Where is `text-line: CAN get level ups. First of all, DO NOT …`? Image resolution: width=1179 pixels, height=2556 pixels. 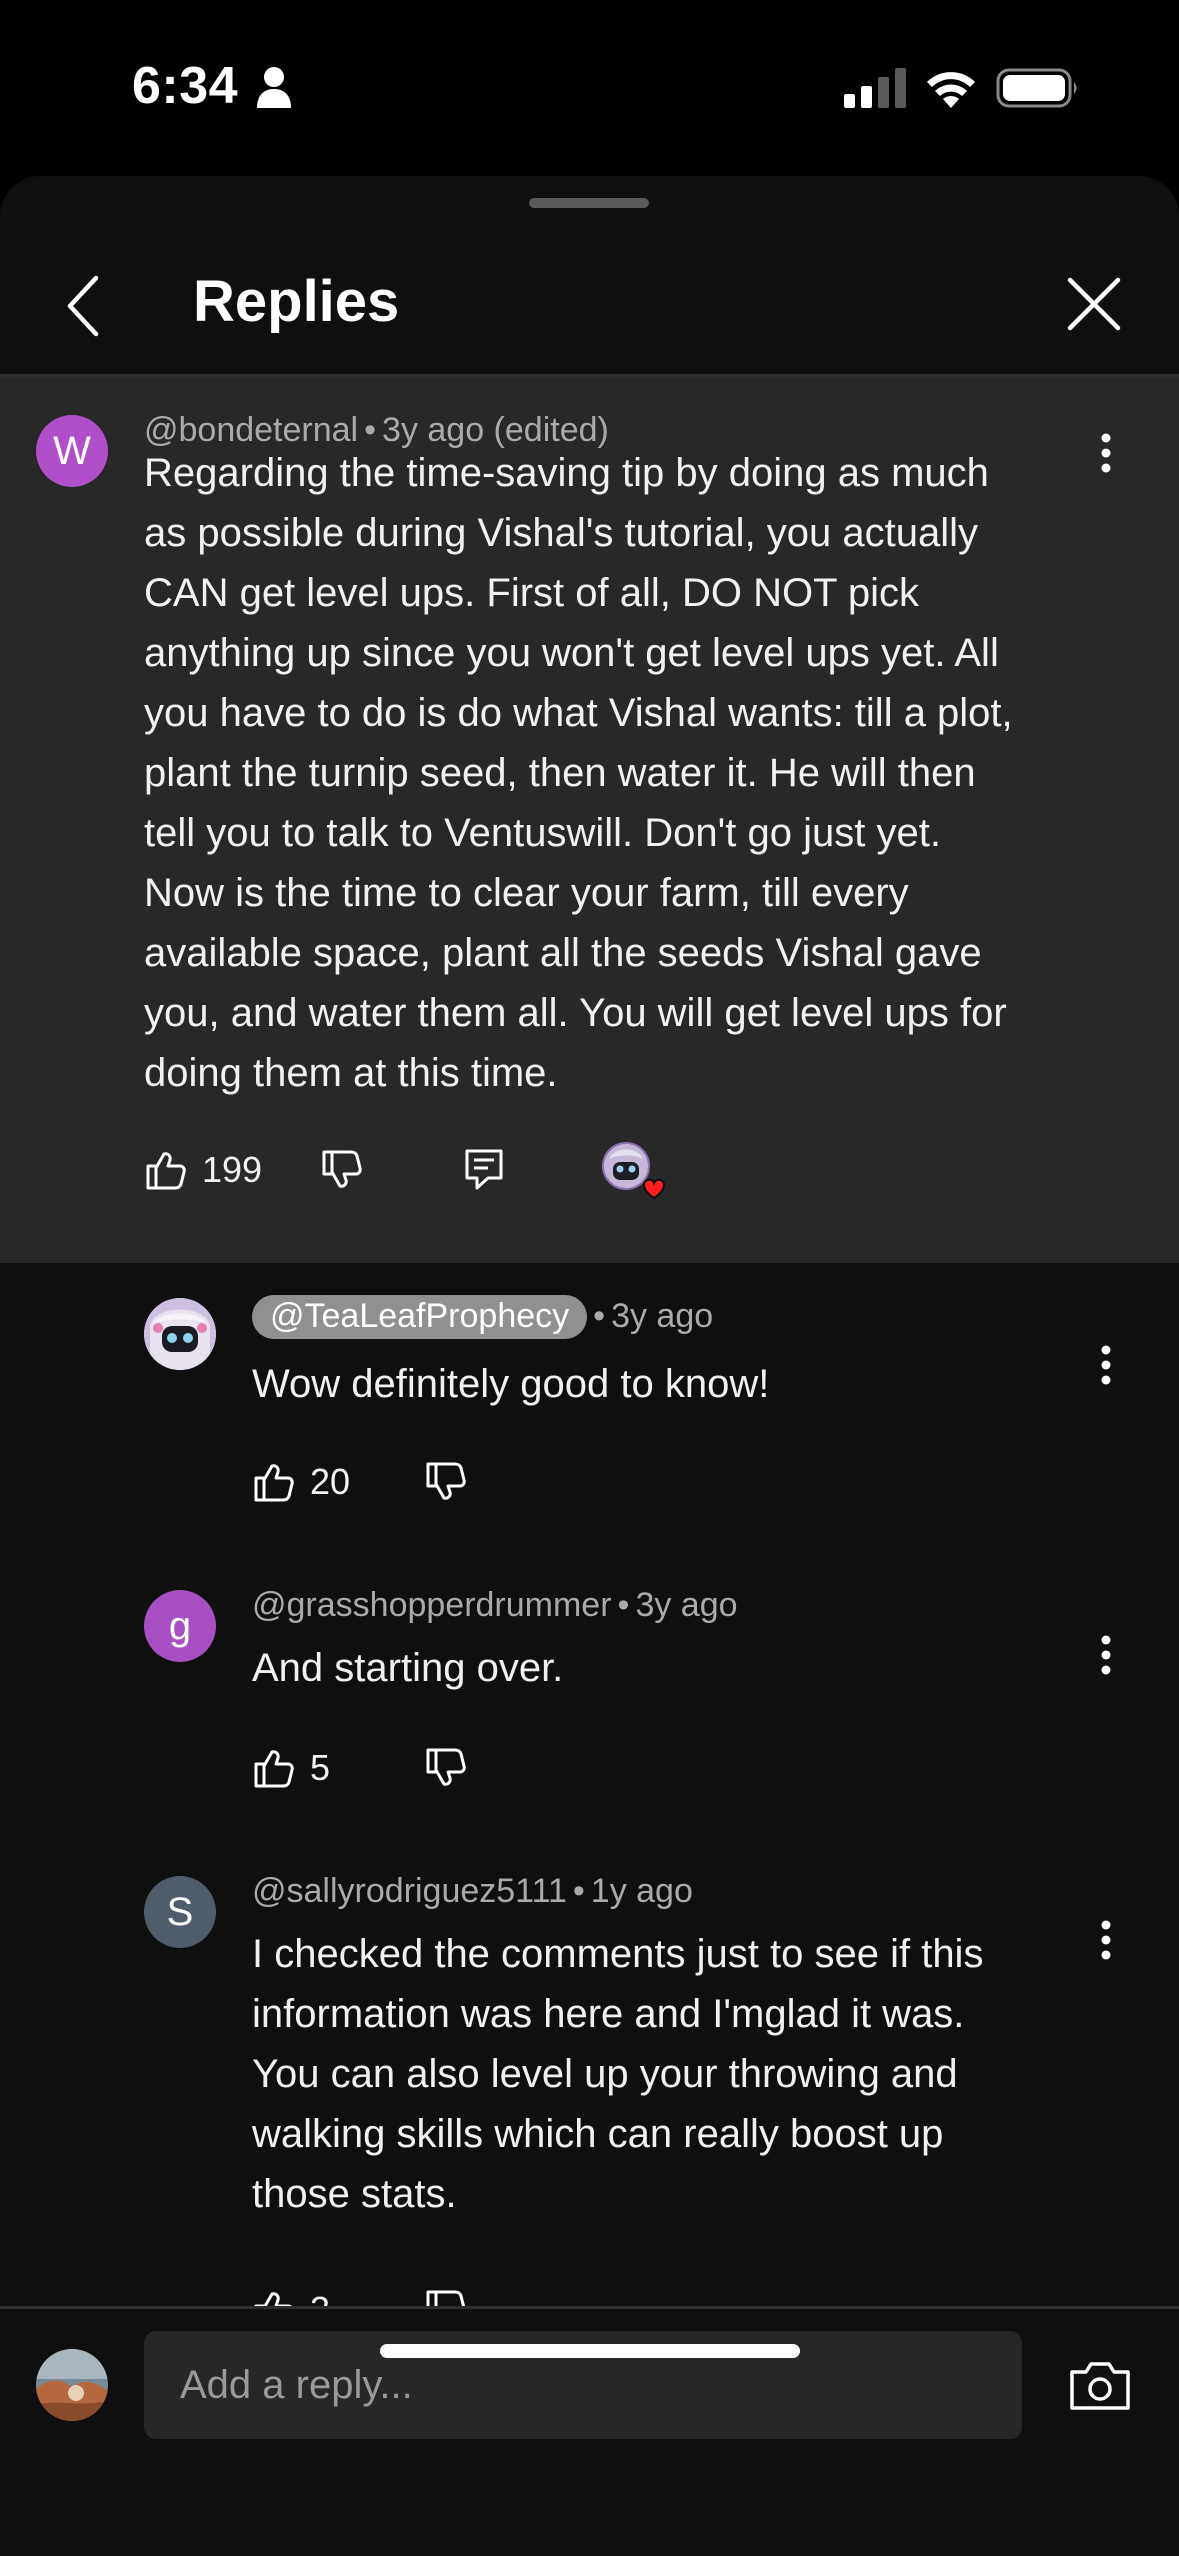 text-line: CAN get level ups. First of all, DO NOT … is located at coordinates (532, 593).